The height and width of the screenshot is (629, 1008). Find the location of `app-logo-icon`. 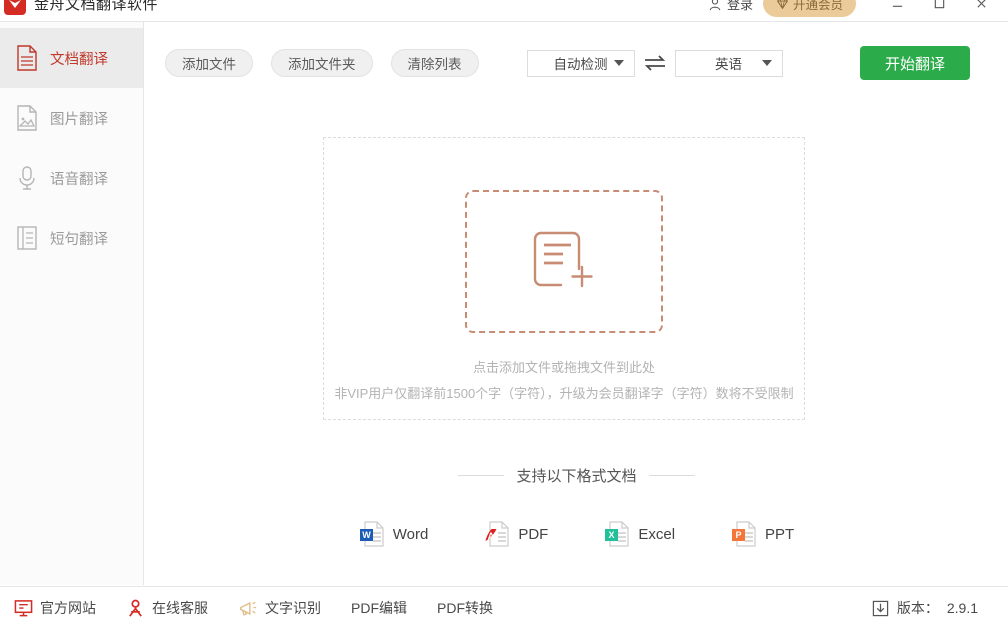

app-logo-icon is located at coordinates (15, 7).